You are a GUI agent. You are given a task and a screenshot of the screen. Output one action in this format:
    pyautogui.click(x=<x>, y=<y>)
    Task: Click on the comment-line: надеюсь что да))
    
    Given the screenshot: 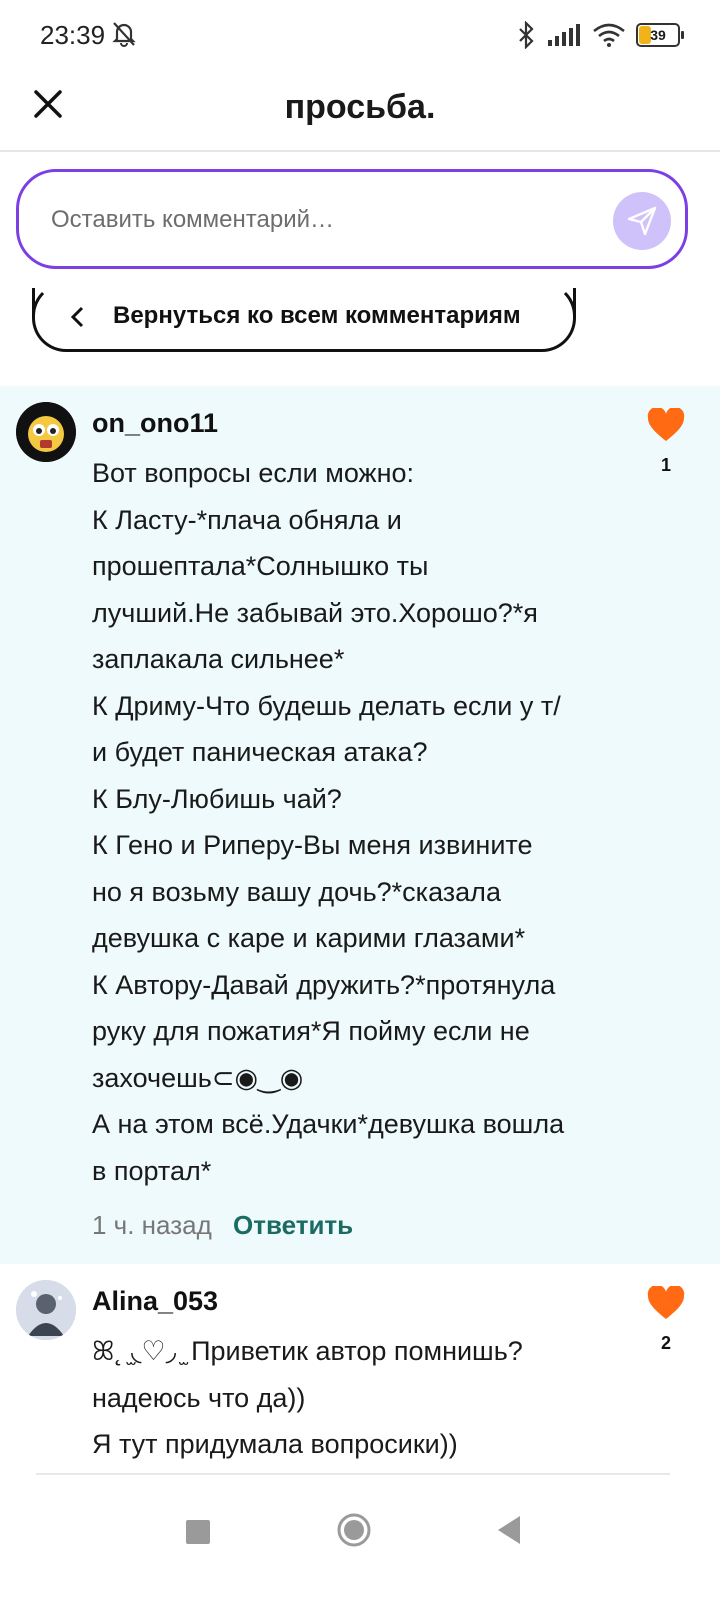 What is the action you would take?
    pyautogui.click(x=199, y=1397)
    